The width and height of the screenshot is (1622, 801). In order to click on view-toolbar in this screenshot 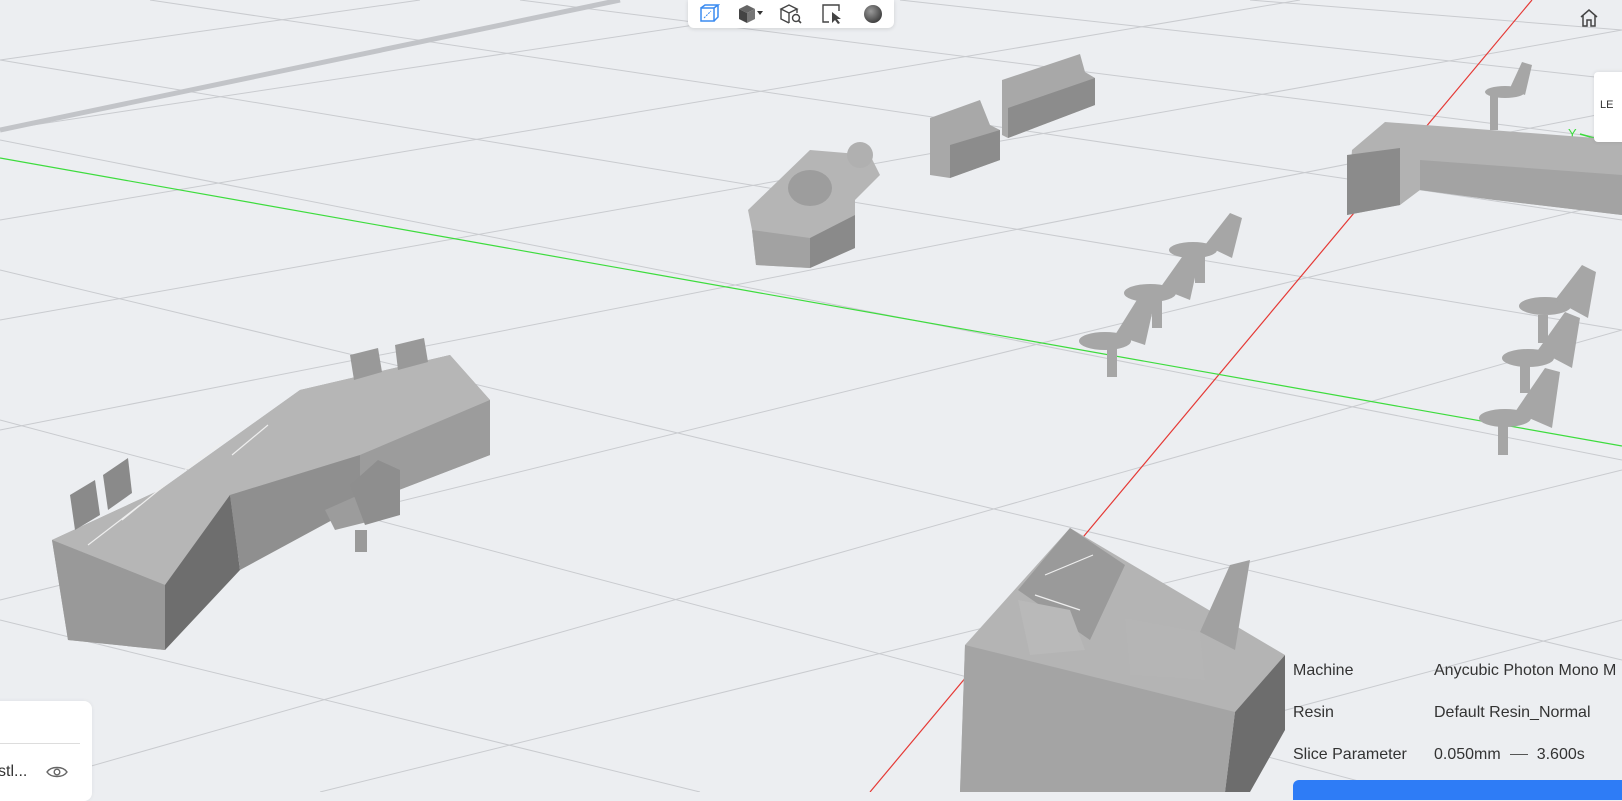, I will do `click(791, 14)`.